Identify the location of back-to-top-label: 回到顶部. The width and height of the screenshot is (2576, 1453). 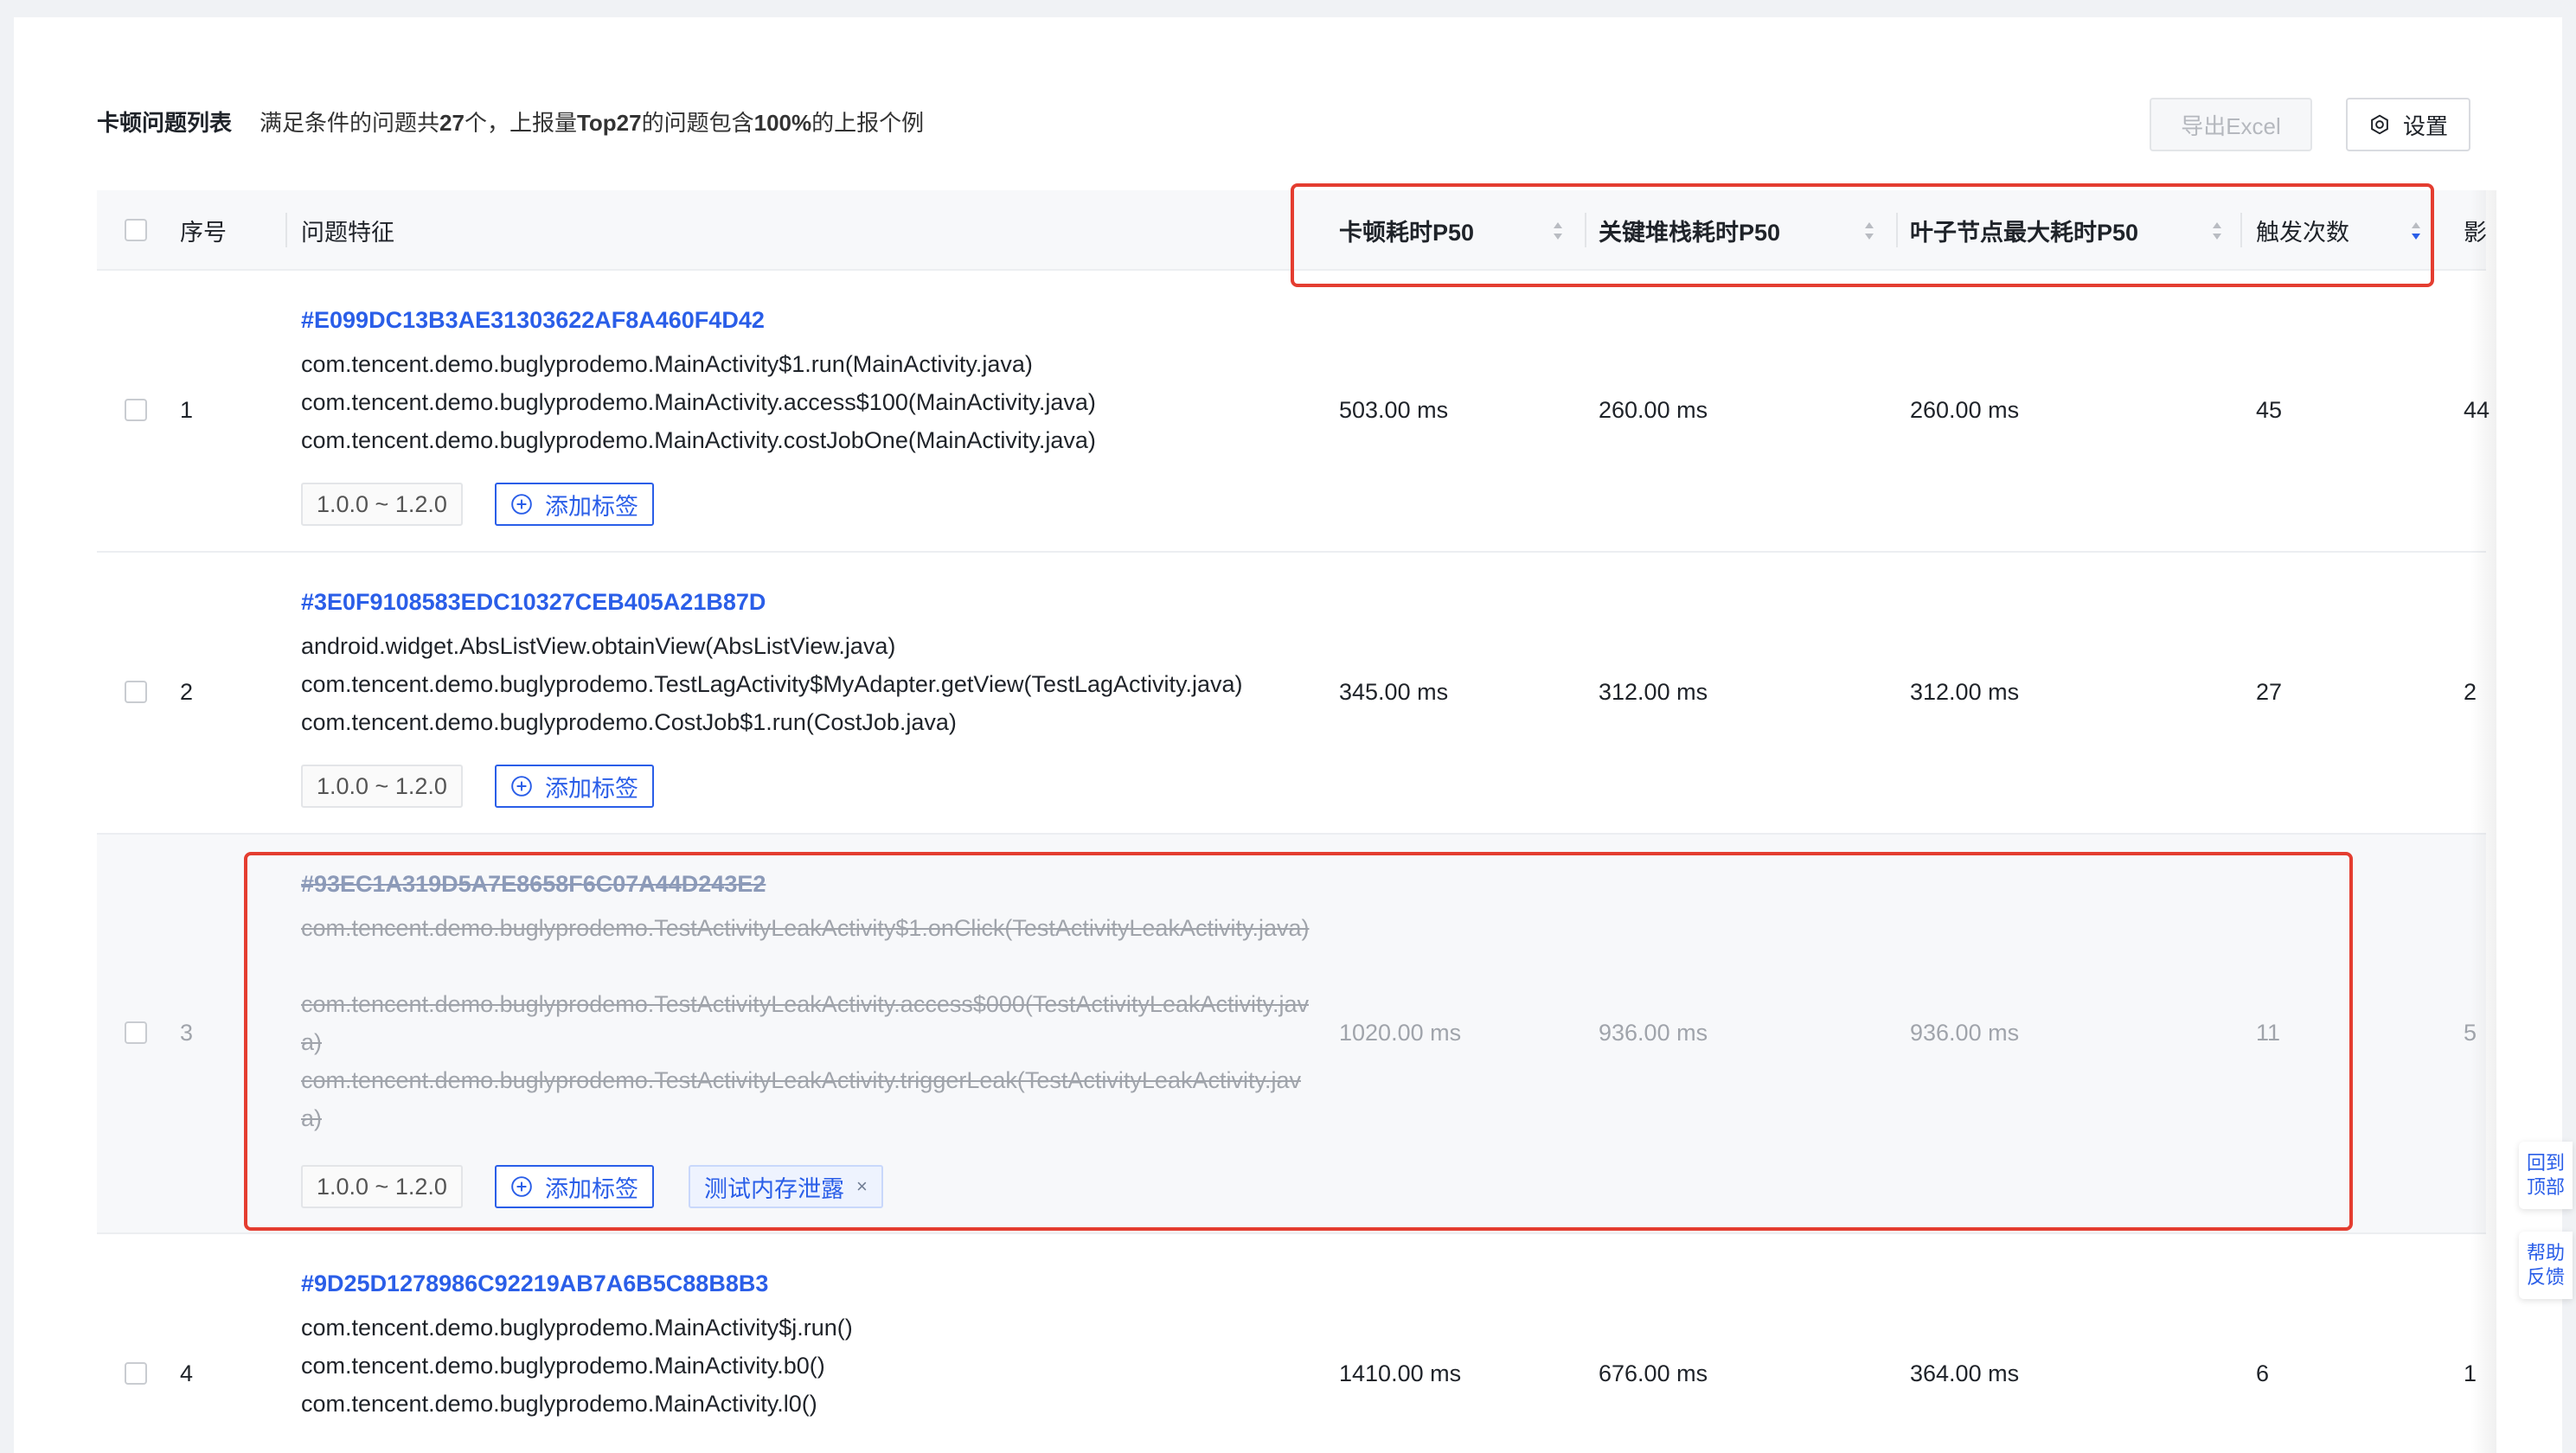
(2545, 1175).